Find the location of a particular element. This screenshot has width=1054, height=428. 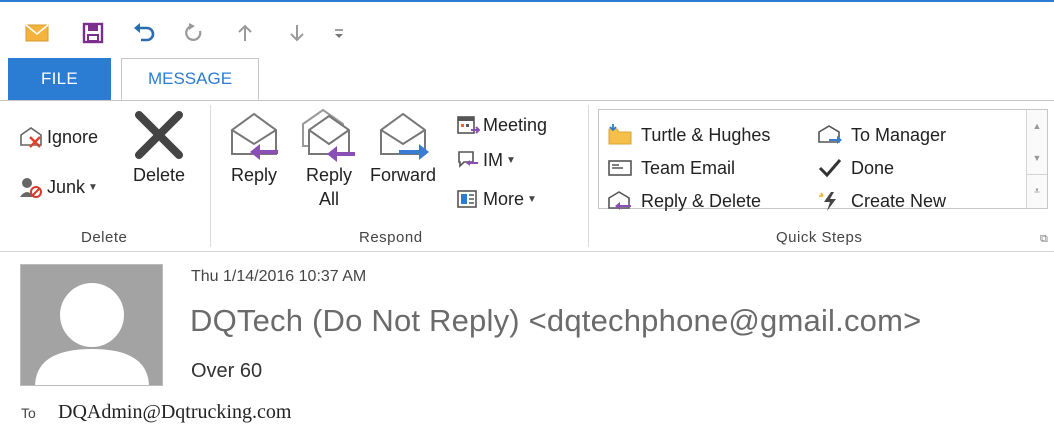

ribbon-tab-bar: FILE MESSAGE is located at coordinates (527, 79).